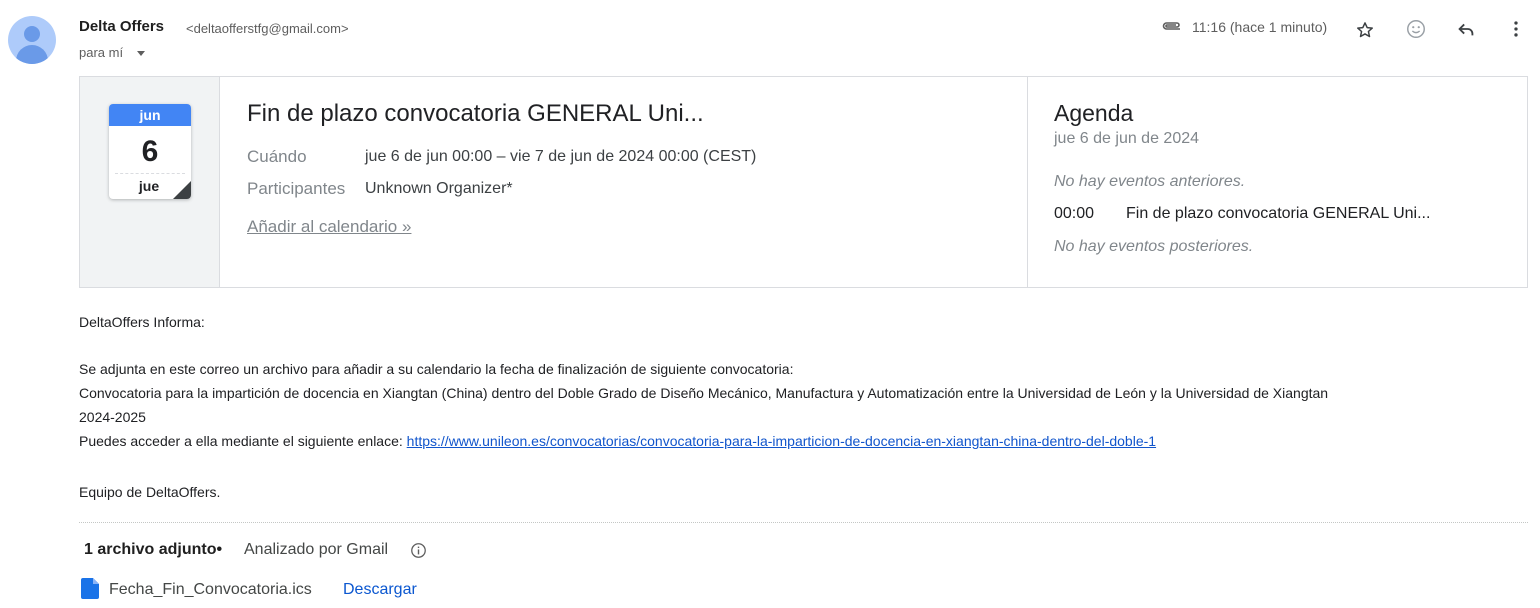  Describe the element at coordinates (210, 590) in the screenshot. I see `attachment-file-name: Fecha_Fin_Convocatoria.ics` at that location.